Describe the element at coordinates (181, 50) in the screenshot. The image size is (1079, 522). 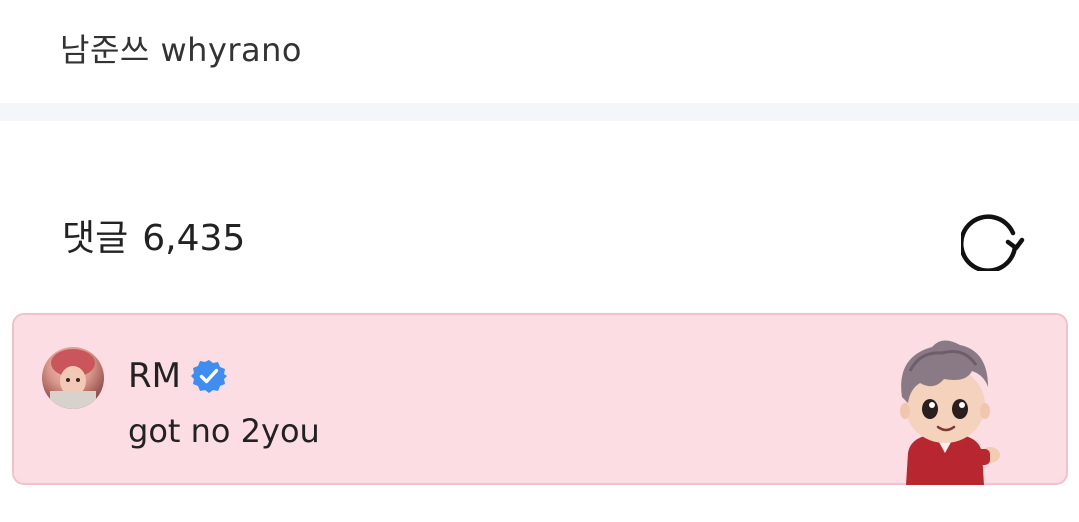
I see `previous-comment-text: 남준쓰 whyrano` at that location.